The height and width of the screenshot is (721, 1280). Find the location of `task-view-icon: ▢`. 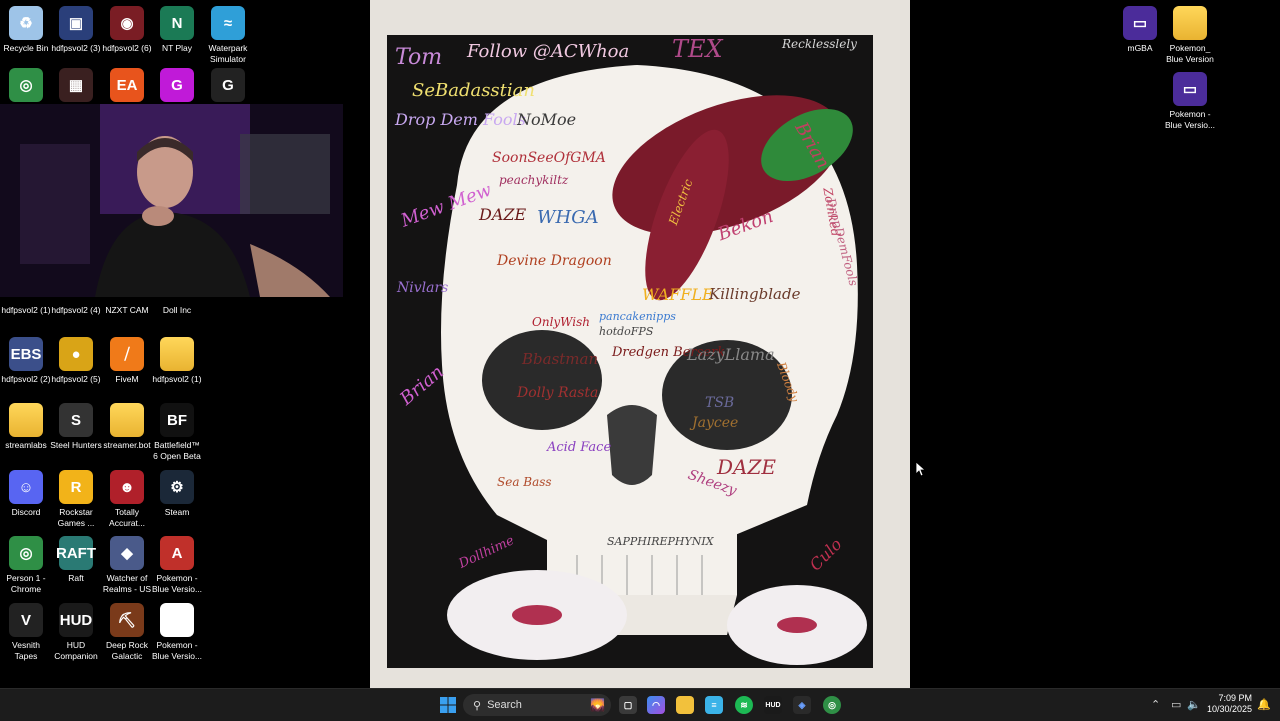

task-view-icon: ▢ is located at coordinates (628, 704).